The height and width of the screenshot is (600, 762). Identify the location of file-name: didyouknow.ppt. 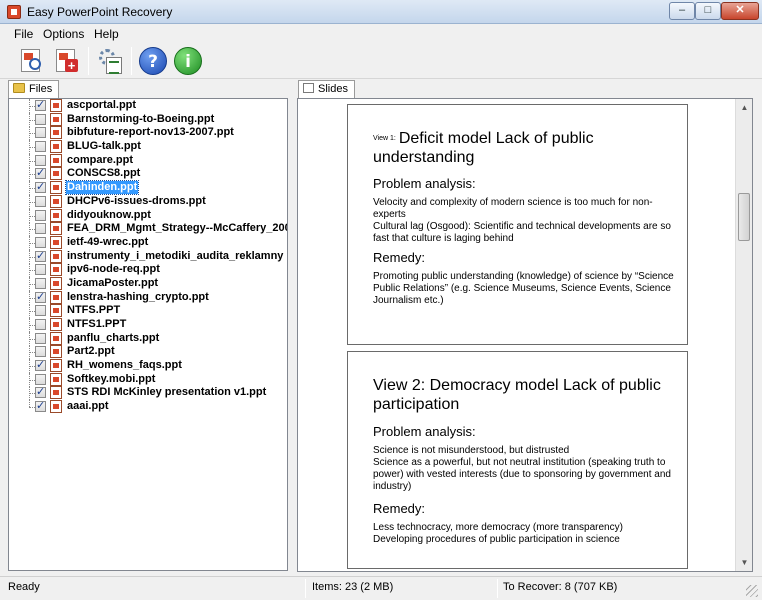
(109, 215).